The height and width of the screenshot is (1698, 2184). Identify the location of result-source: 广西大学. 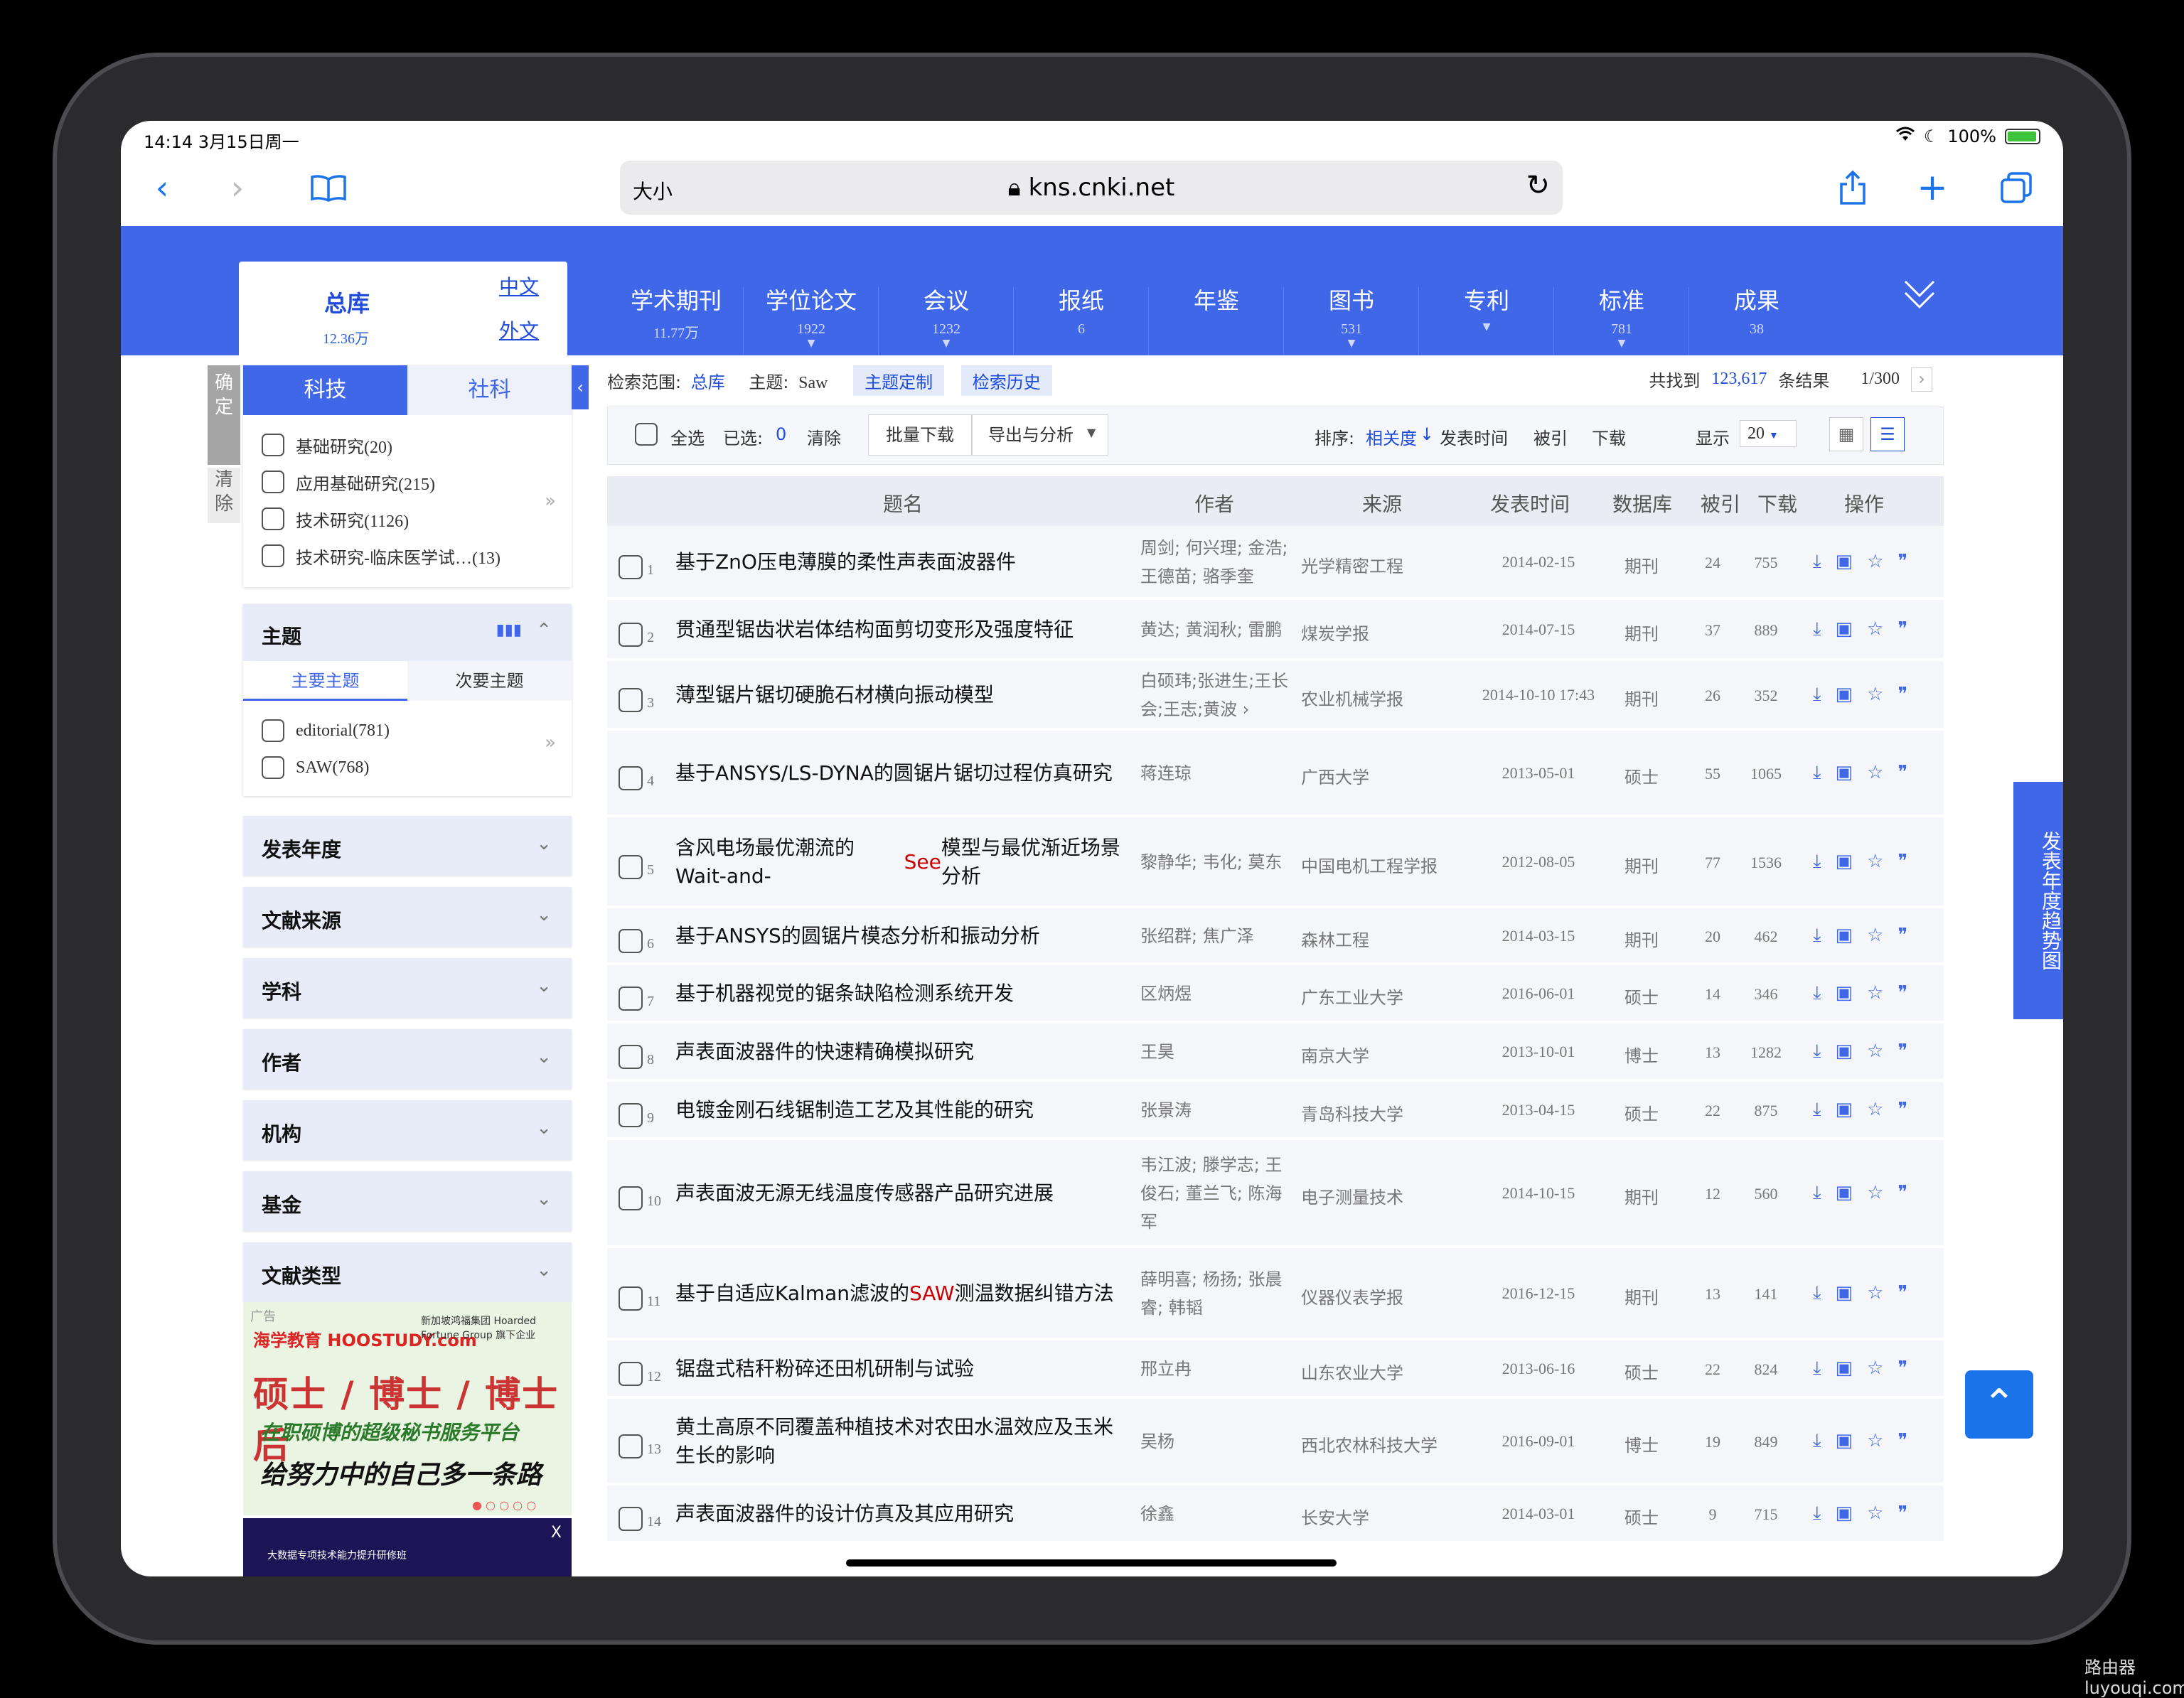
(1386, 775).